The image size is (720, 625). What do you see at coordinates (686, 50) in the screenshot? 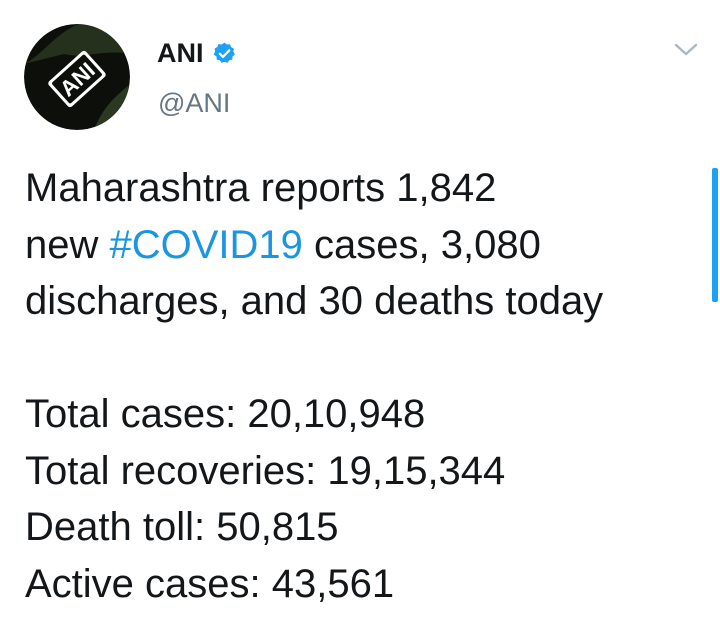
I see `chevron-down-icon` at bounding box center [686, 50].